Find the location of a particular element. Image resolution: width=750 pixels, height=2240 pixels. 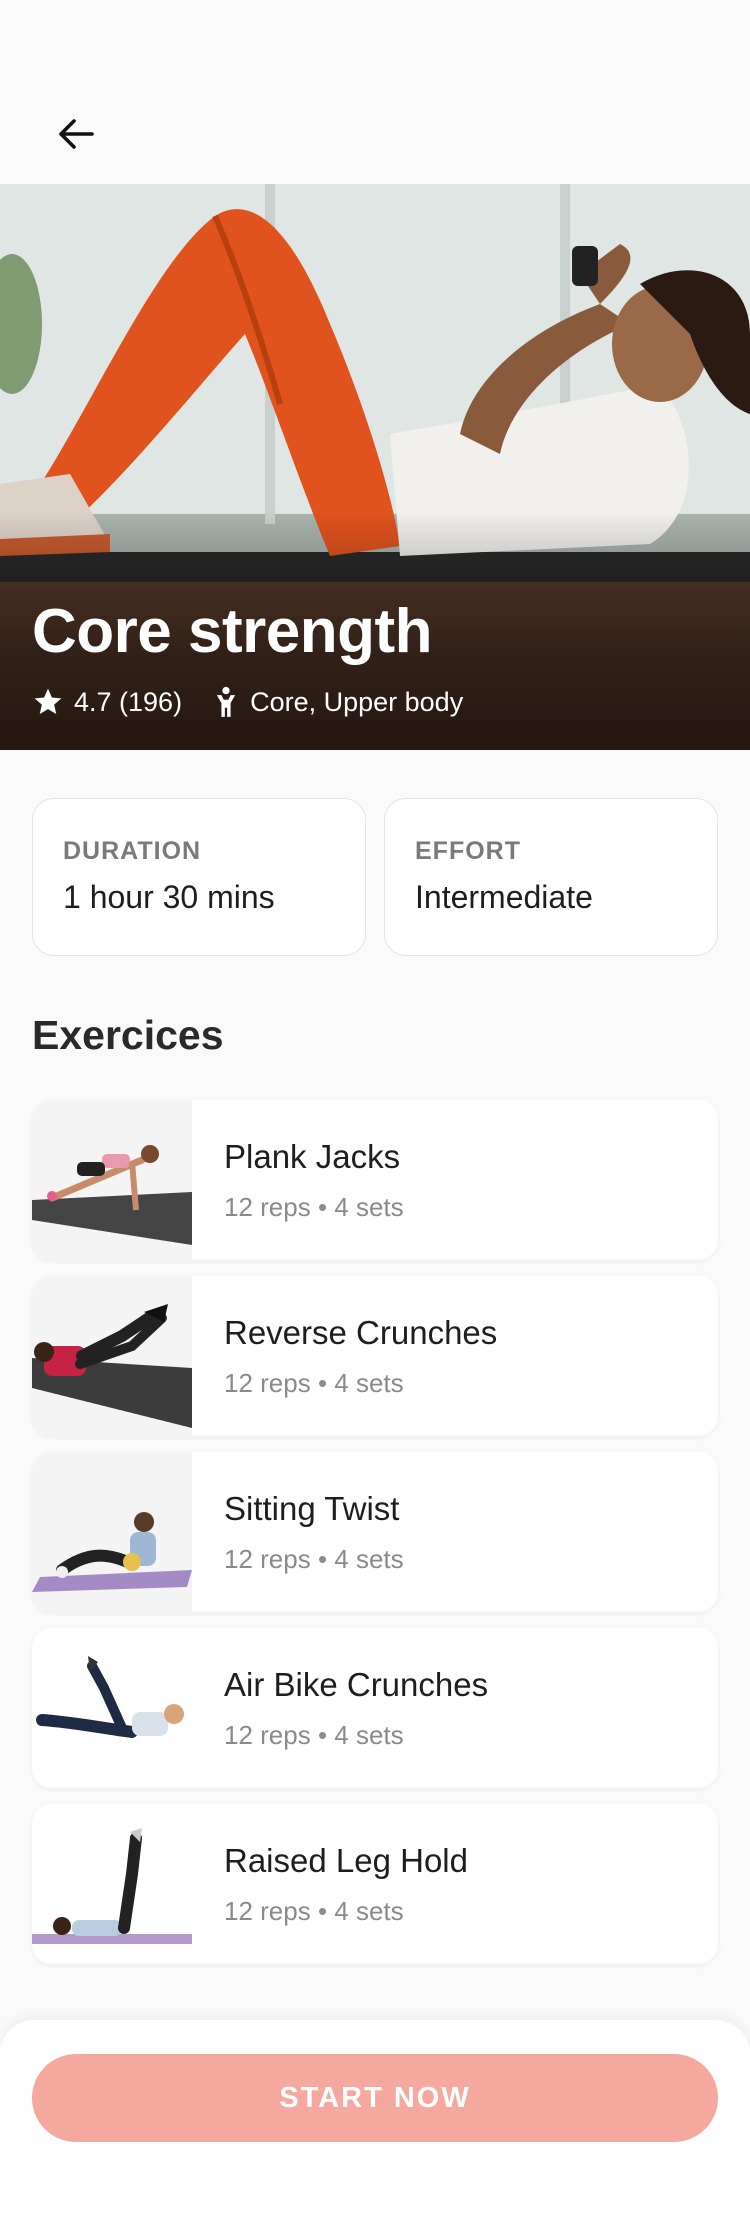

person-icon is located at coordinates (226, 701).